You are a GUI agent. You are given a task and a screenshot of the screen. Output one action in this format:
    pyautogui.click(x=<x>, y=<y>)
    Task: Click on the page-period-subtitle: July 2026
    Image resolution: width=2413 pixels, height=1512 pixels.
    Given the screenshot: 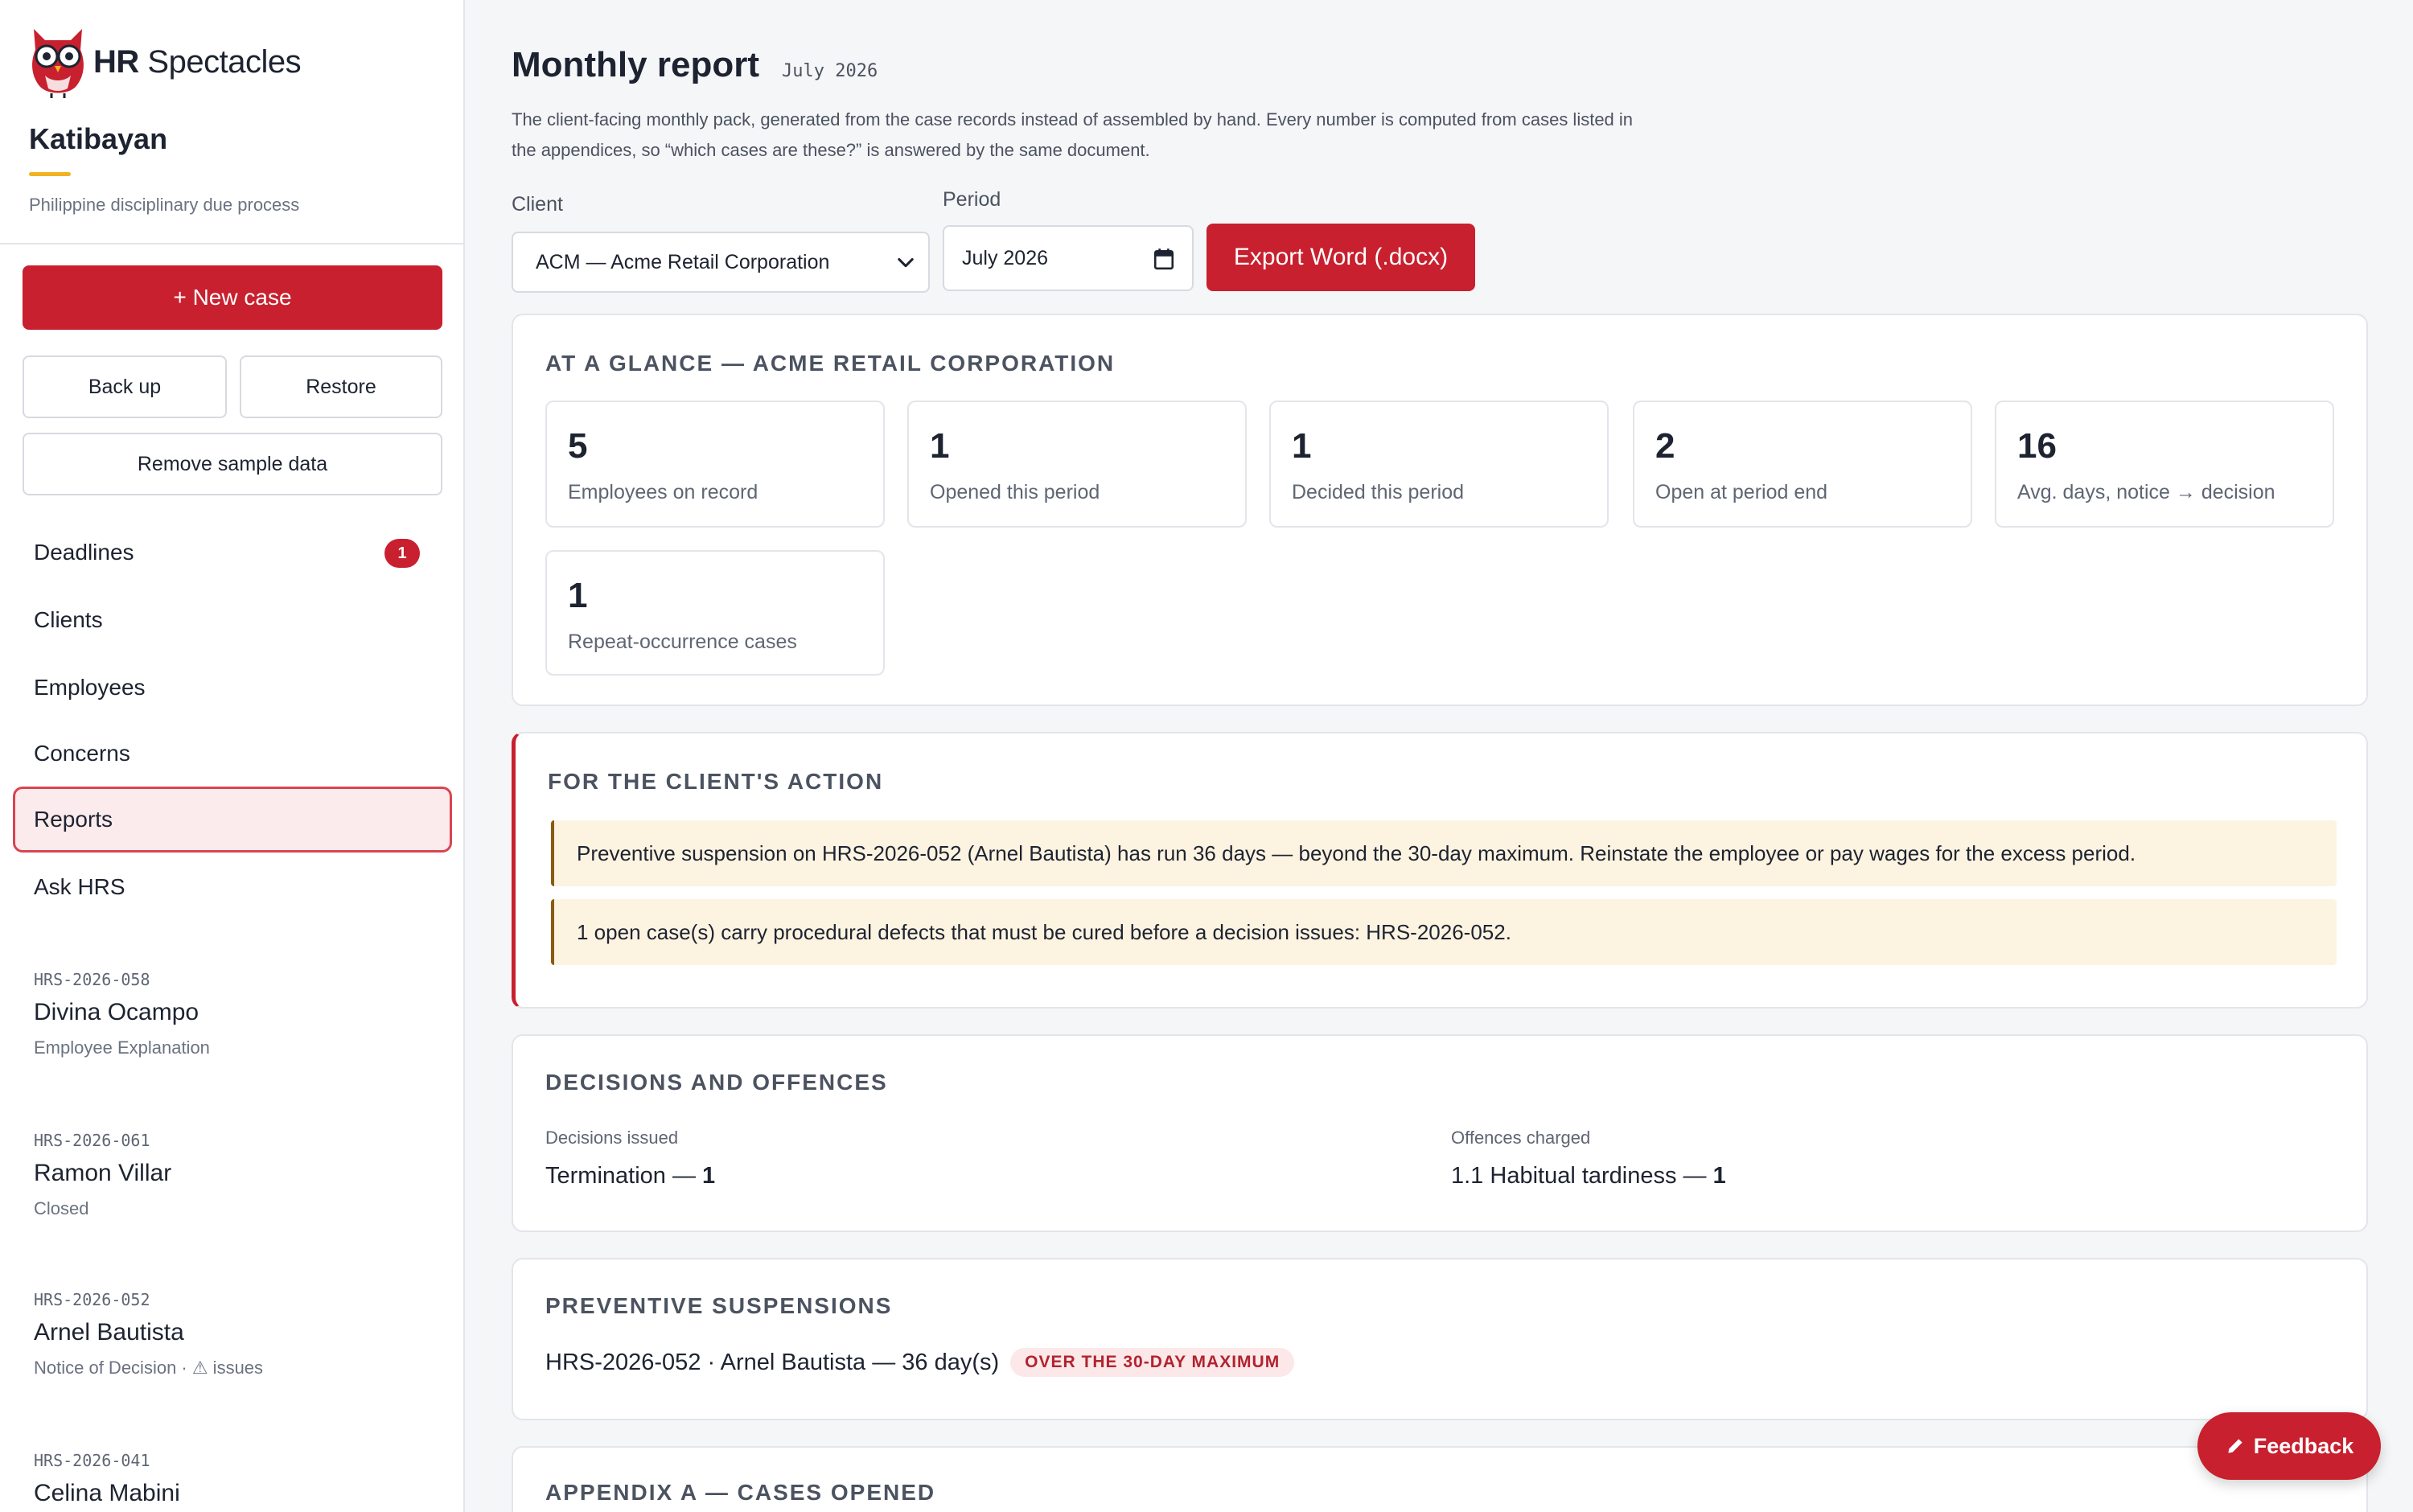 What is the action you would take?
    pyautogui.click(x=830, y=71)
    